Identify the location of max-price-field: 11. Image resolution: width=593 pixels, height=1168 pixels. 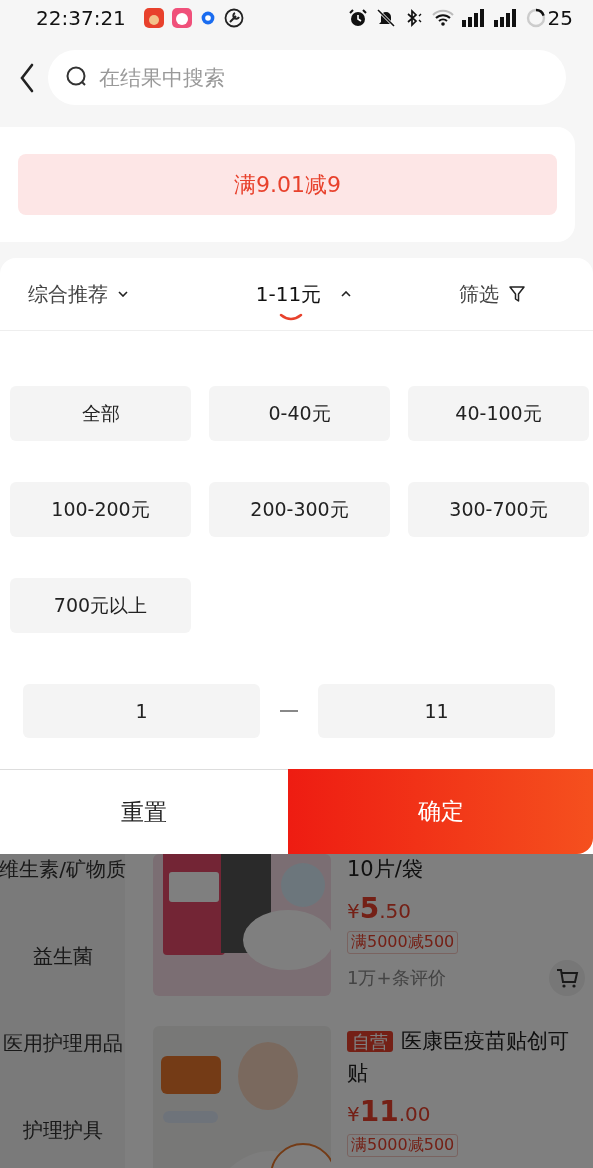
(436, 711).